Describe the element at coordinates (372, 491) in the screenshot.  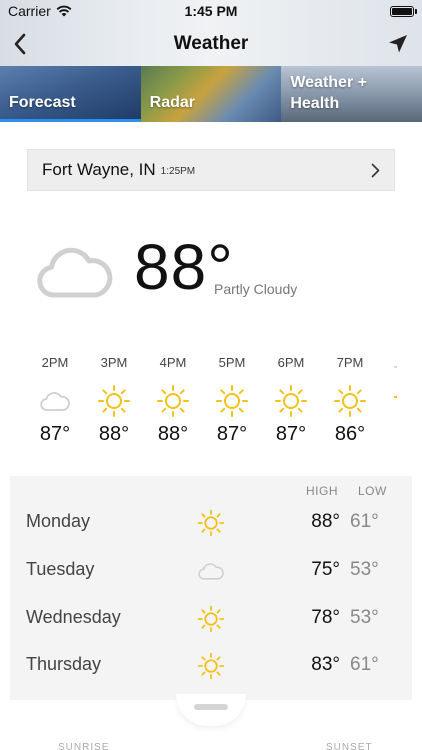
I see `low-column-header: LOW` at that location.